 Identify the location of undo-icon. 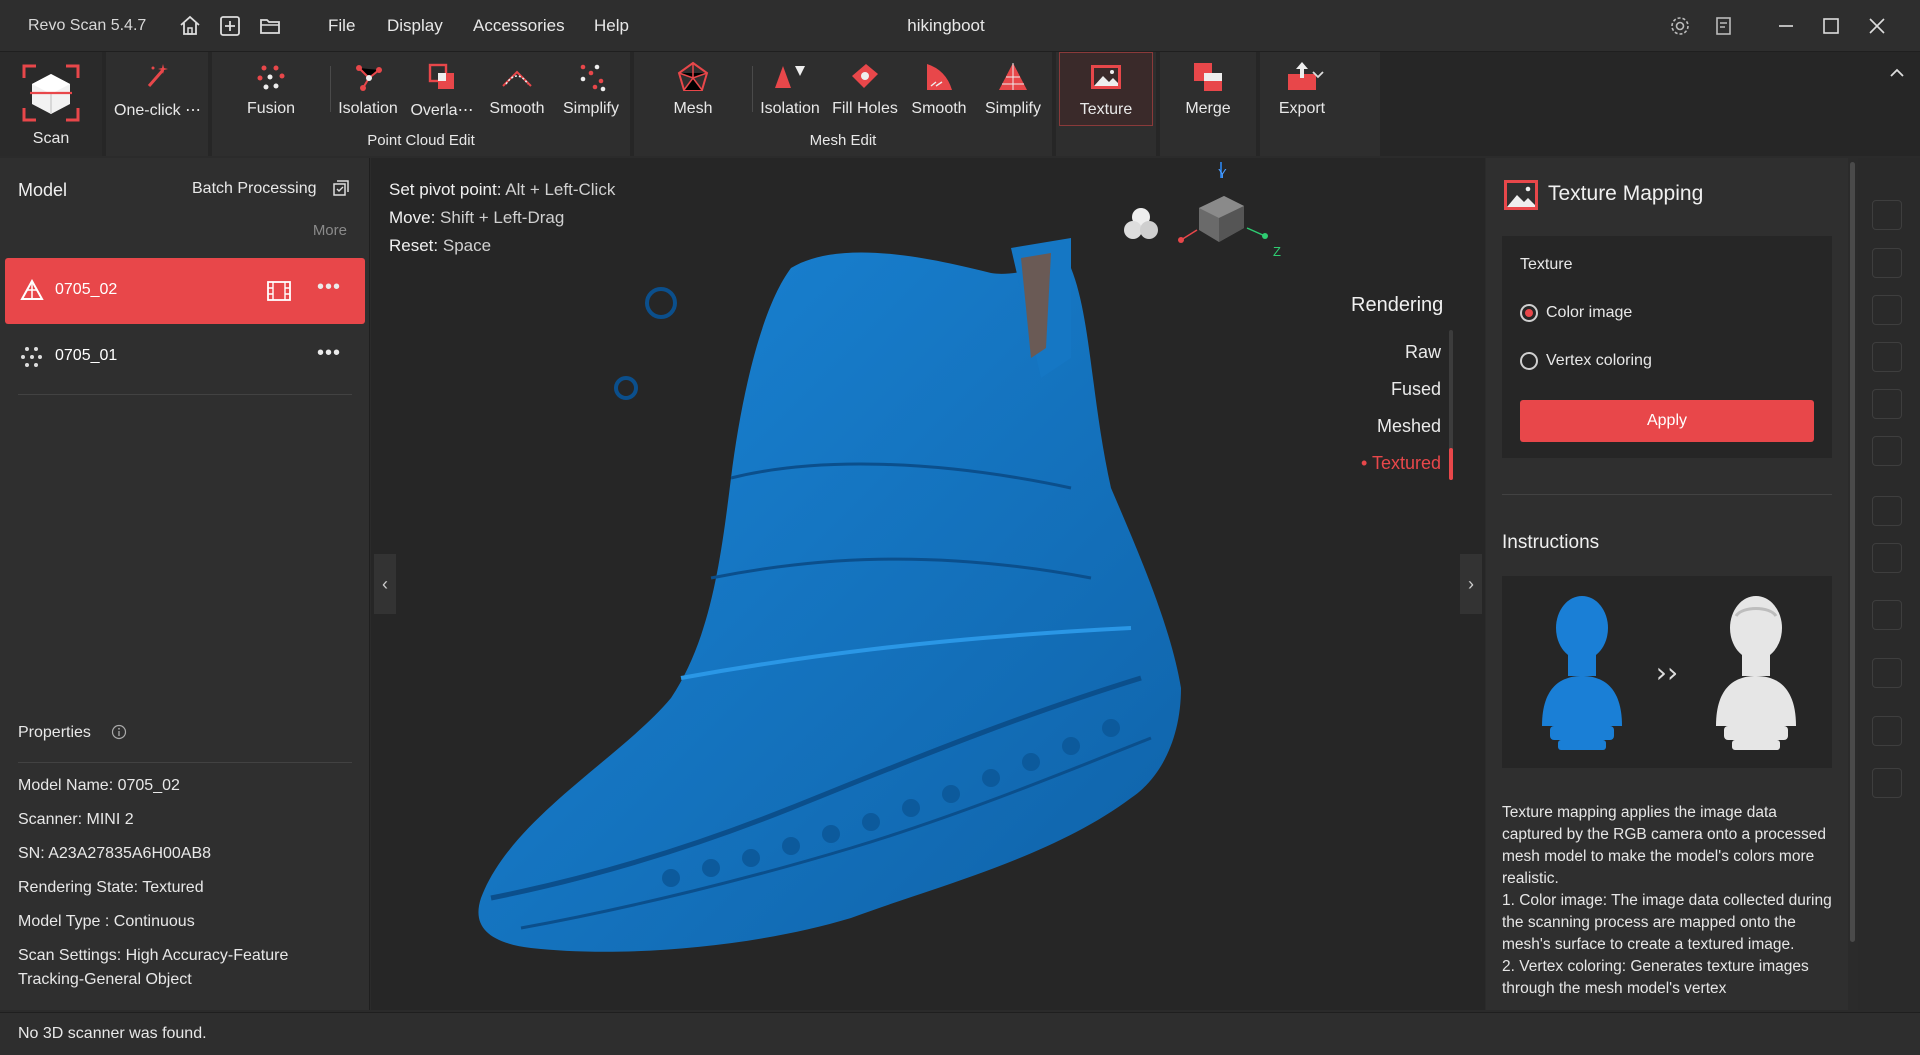
(1887, 731).